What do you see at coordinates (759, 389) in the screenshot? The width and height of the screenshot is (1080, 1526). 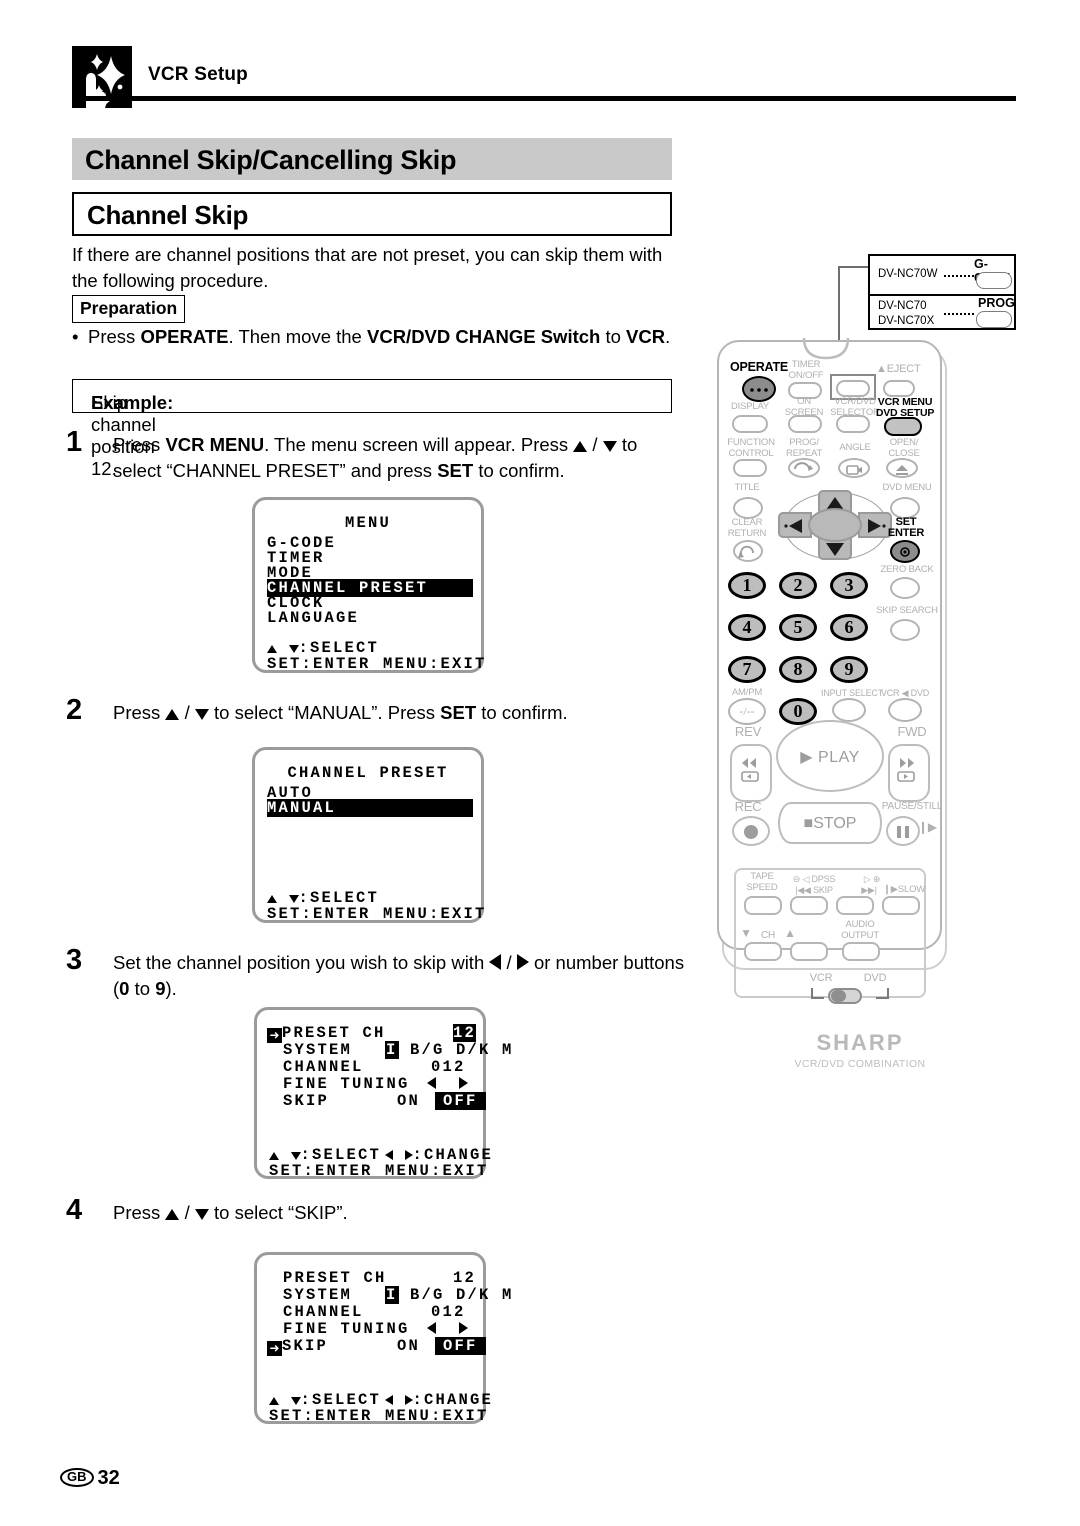 I see `operate-button` at bounding box center [759, 389].